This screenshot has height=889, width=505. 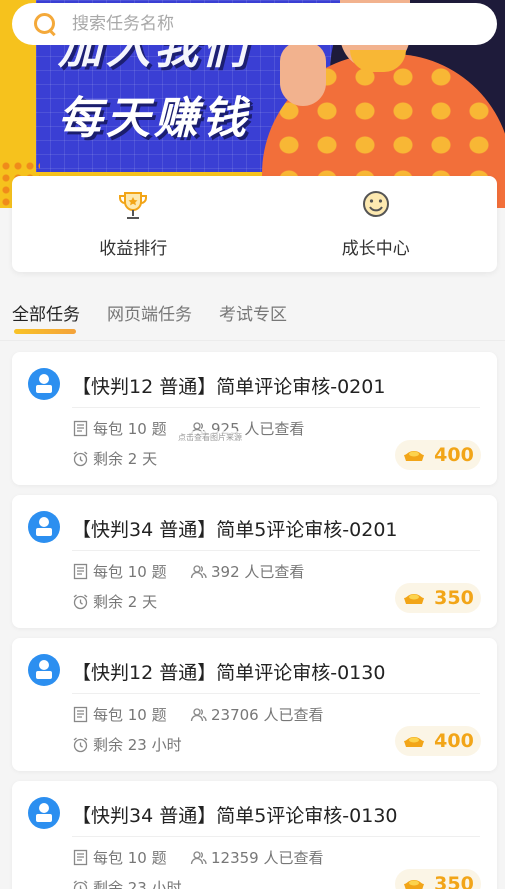 What do you see at coordinates (376, 224) in the screenshot?
I see `growth-center-button: 成长中心` at bounding box center [376, 224].